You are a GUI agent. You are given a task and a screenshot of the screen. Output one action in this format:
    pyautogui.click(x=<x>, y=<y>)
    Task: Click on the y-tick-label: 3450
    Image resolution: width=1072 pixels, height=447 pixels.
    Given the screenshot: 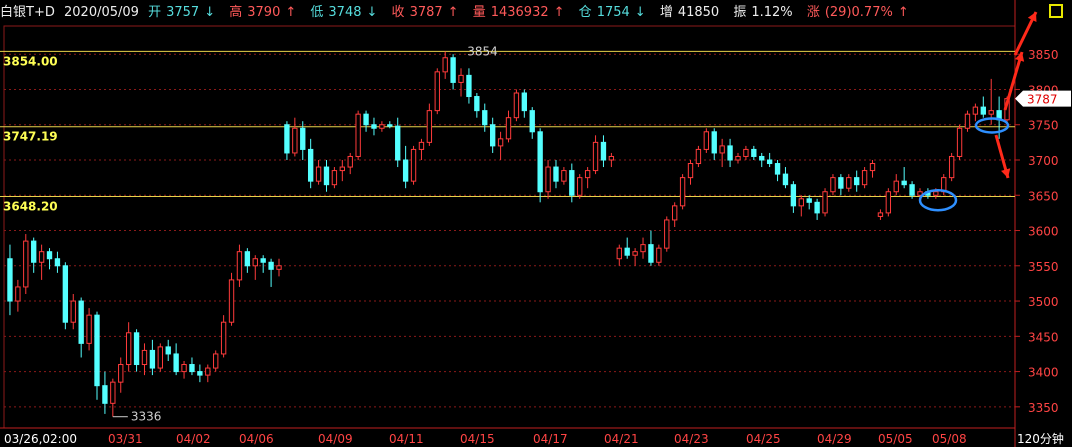 What is the action you would take?
    pyautogui.click(x=1043, y=337)
    